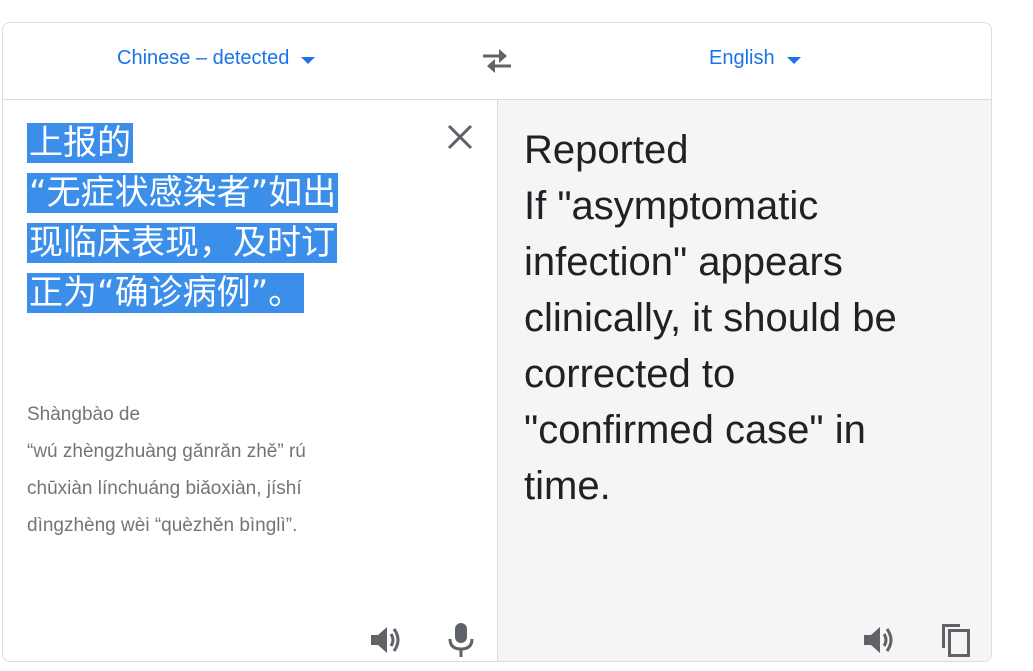 This screenshot has height=671, width=1033. I want to click on translation-line: If "asymptomatic, so click(671, 206).